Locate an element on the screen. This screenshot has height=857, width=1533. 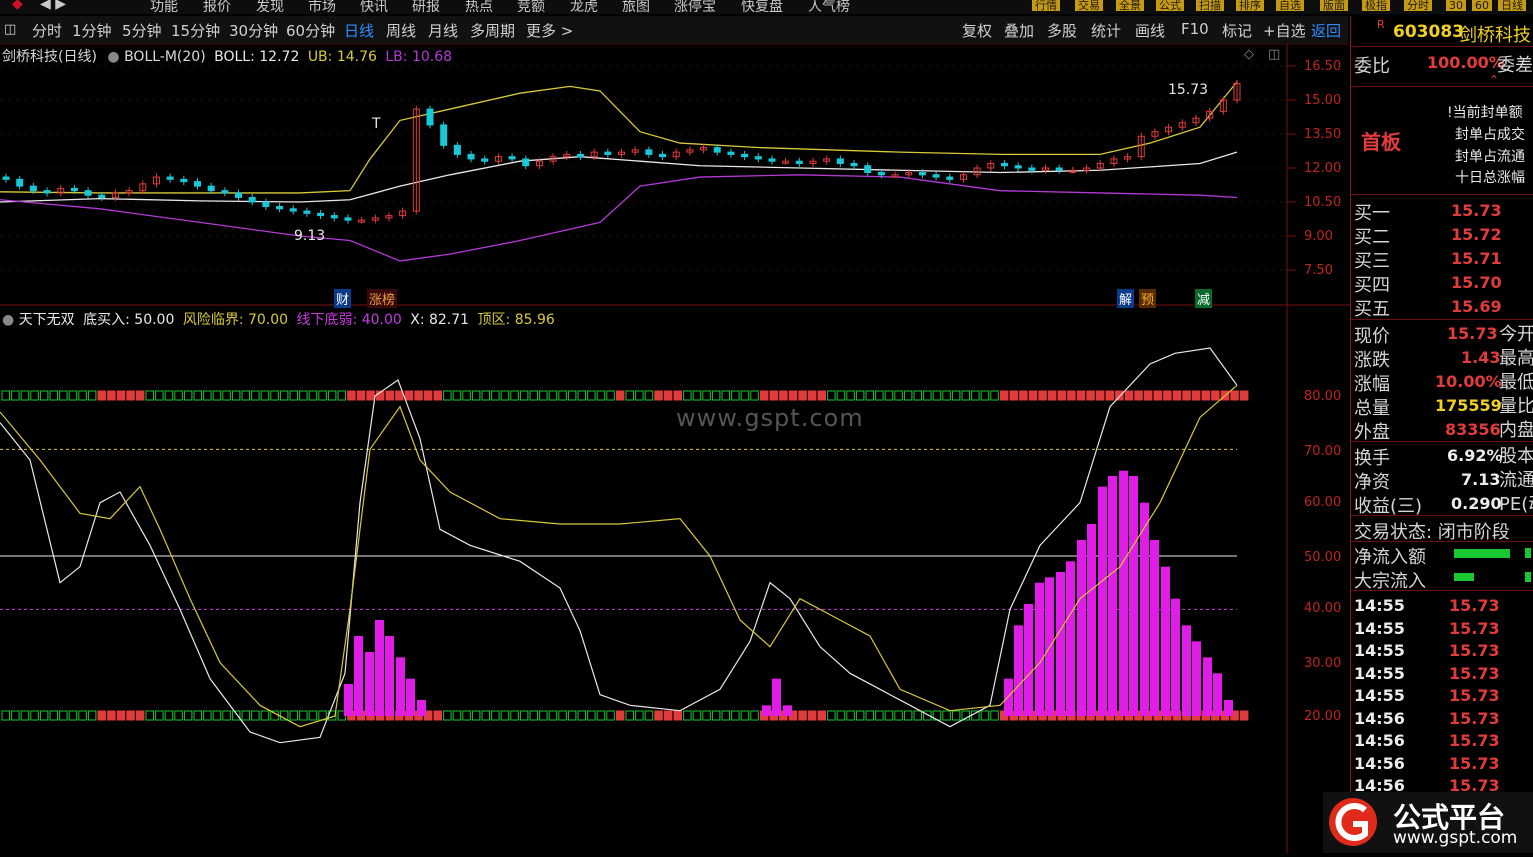
bid-price: 15.70 is located at coordinates (1476, 282).